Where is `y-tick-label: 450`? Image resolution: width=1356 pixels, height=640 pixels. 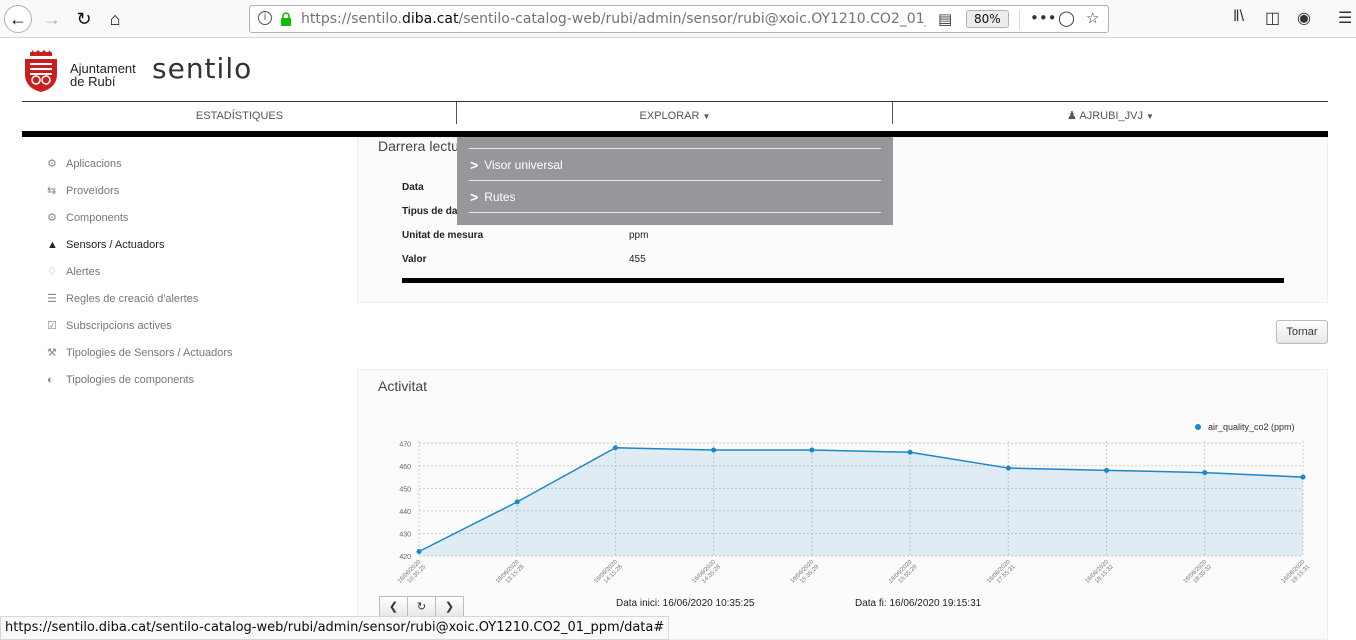
y-tick-label: 450 is located at coordinates (405, 489).